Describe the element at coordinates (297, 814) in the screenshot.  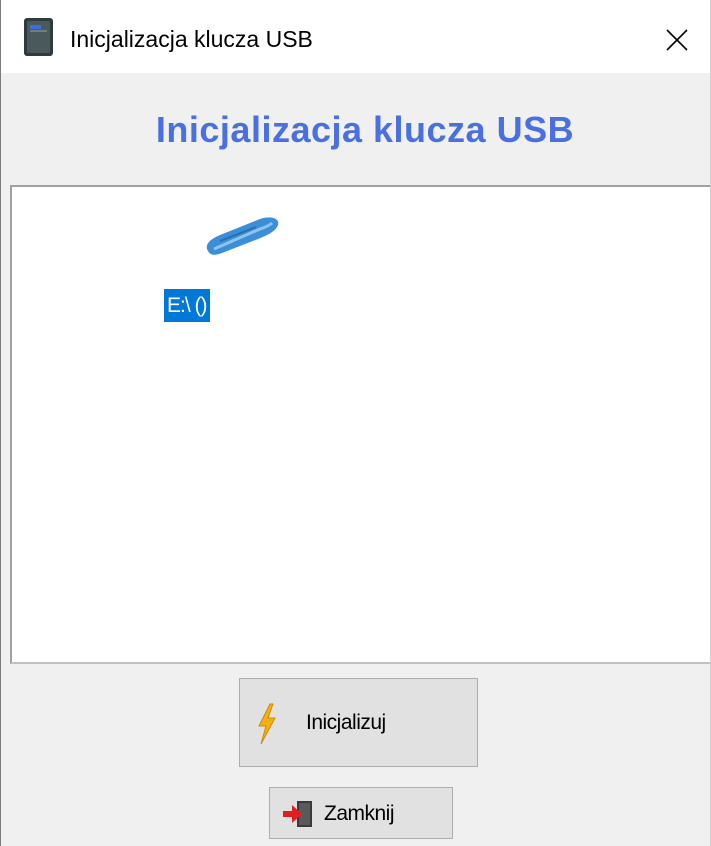
I see `exit-door-icon` at that location.